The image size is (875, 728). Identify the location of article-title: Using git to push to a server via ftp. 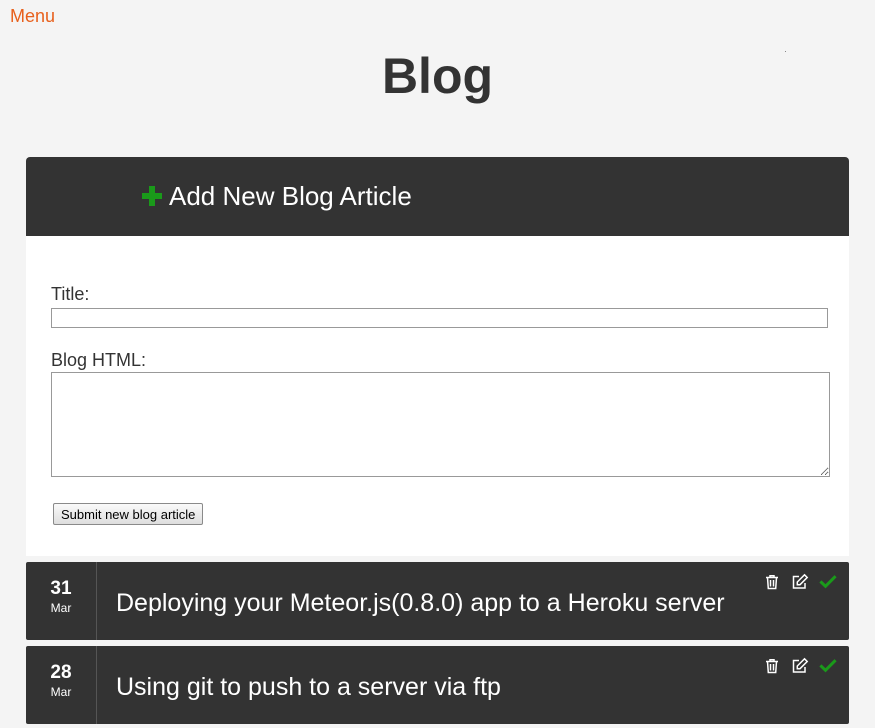
(308, 687).